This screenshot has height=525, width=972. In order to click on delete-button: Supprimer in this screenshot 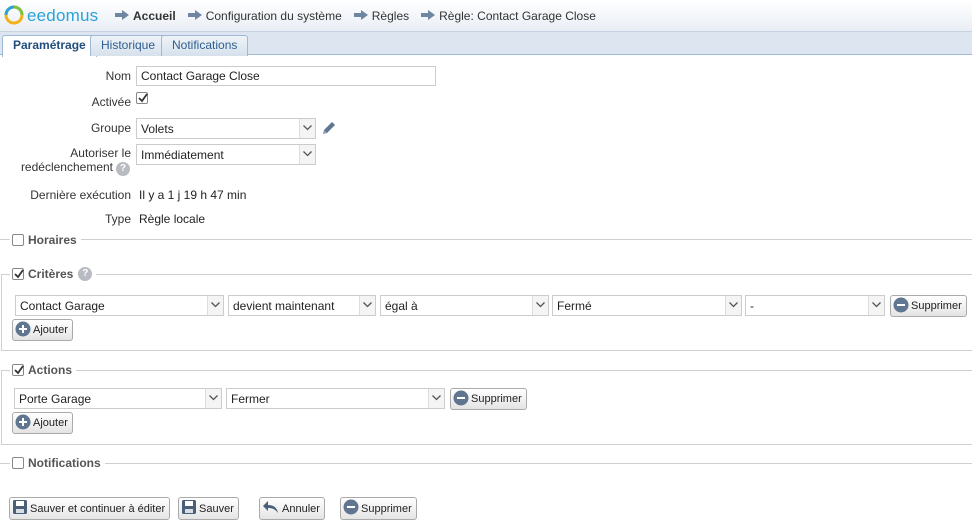, I will do `click(378, 508)`.